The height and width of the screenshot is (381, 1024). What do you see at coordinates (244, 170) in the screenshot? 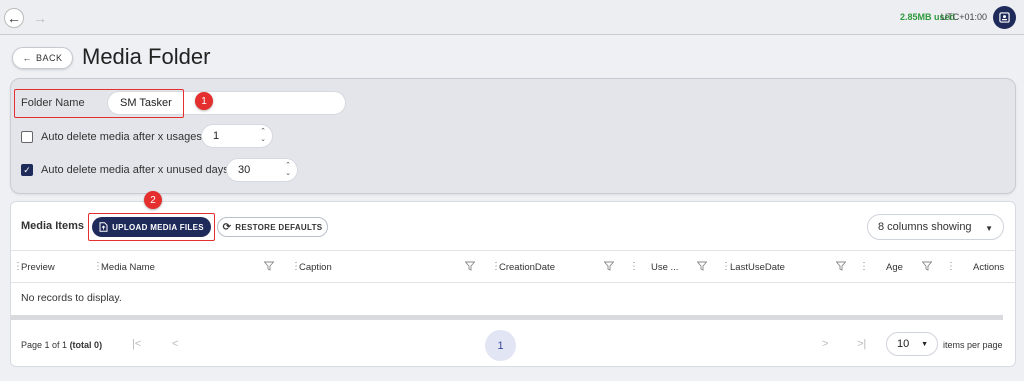
I see `auto-delete-days-value: 30` at bounding box center [244, 170].